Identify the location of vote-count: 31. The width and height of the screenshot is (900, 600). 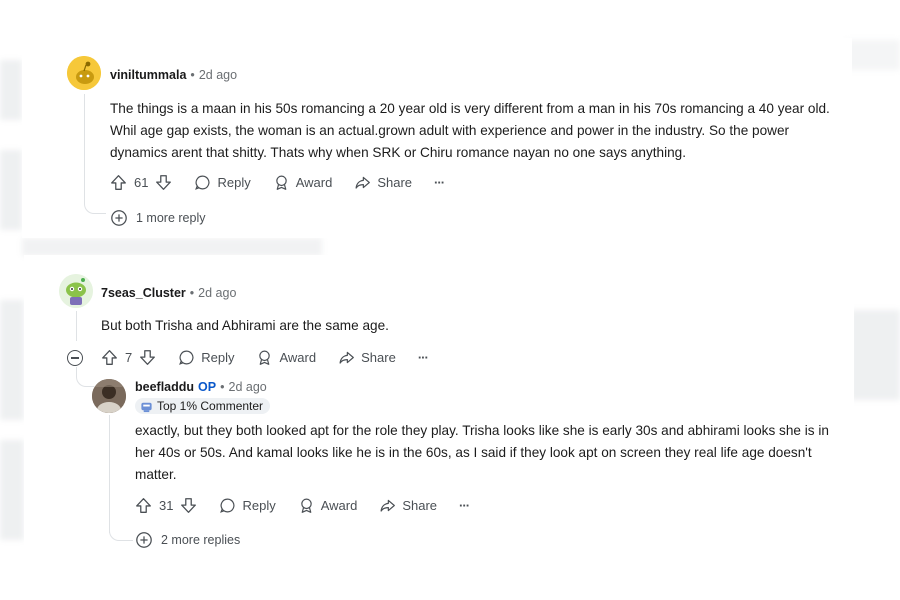
(166, 505).